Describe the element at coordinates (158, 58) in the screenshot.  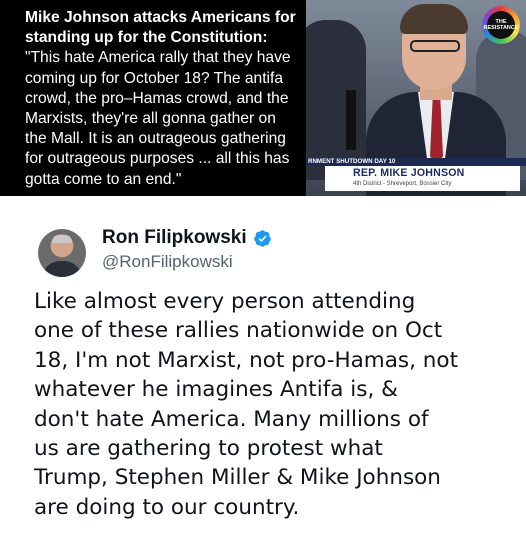
I see `meme-quote-line: "This hate America rally that they have` at that location.